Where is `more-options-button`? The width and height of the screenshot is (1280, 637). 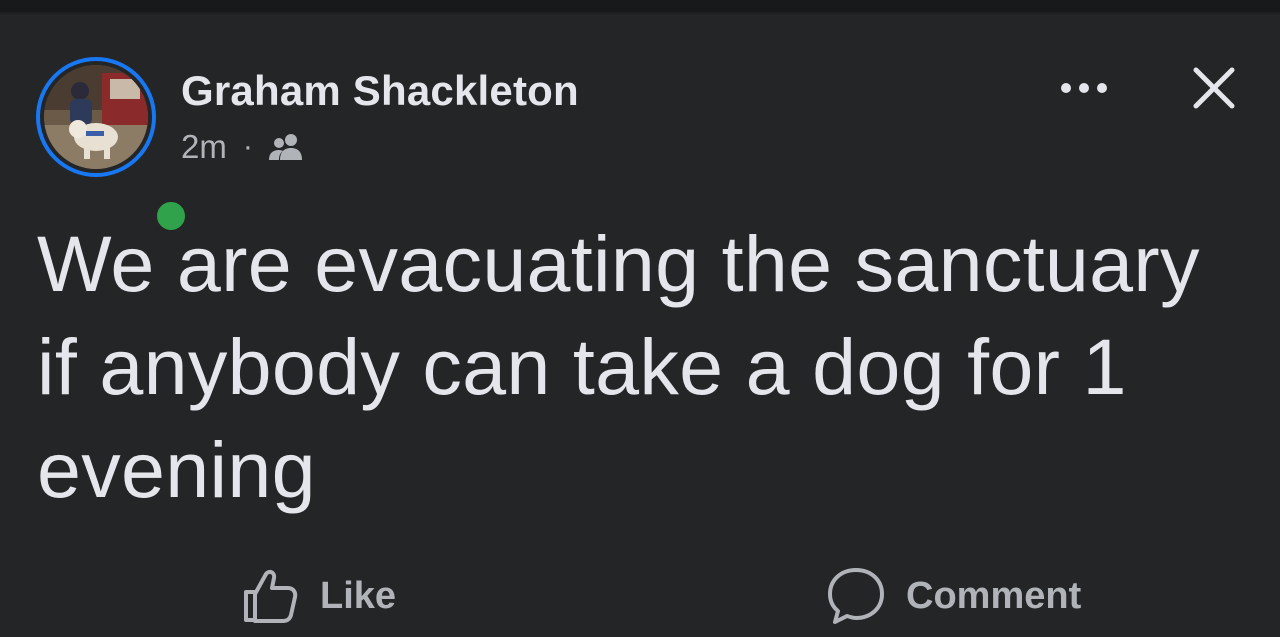 more-options-button is located at coordinates (1084, 88).